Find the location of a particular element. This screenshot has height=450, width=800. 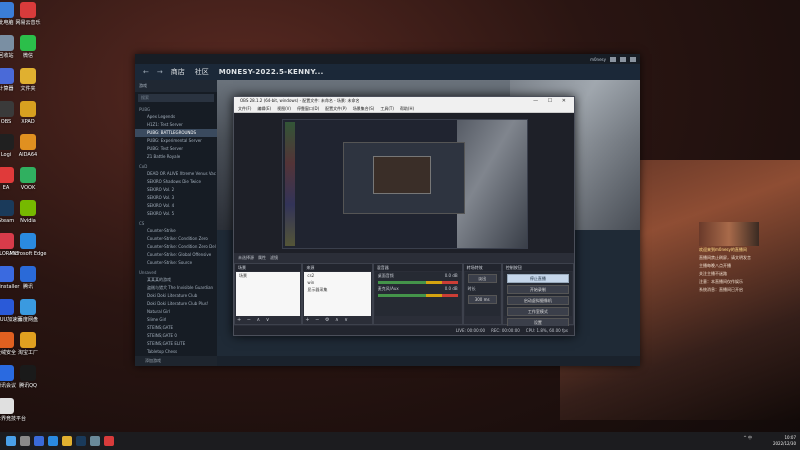

desktop-icon: AIDA64 is located at coordinates (28, 146).